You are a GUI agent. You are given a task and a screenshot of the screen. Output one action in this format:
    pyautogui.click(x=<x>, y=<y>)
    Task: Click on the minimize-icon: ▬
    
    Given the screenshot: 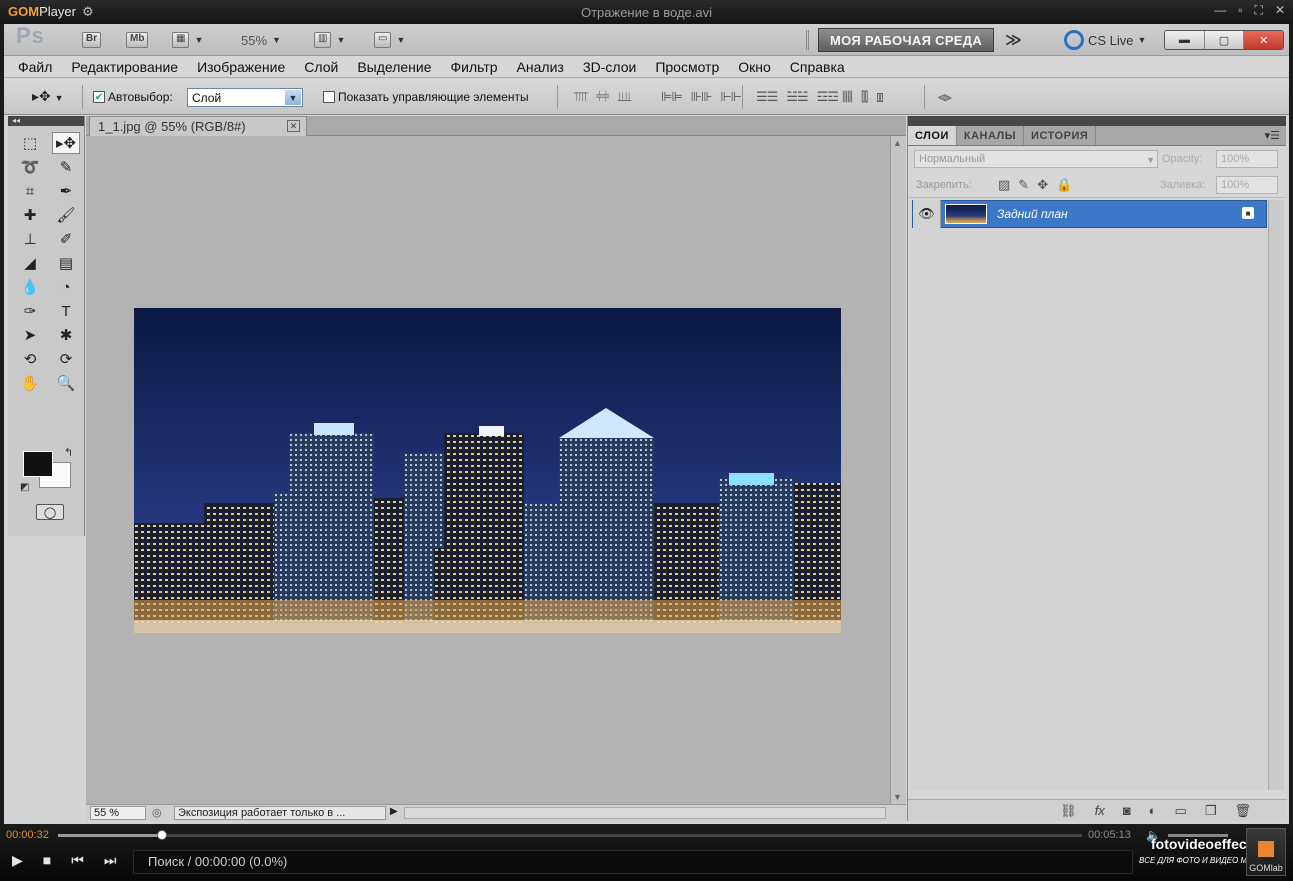 What is the action you would take?
    pyautogui.click(x=1185, y=40)
    